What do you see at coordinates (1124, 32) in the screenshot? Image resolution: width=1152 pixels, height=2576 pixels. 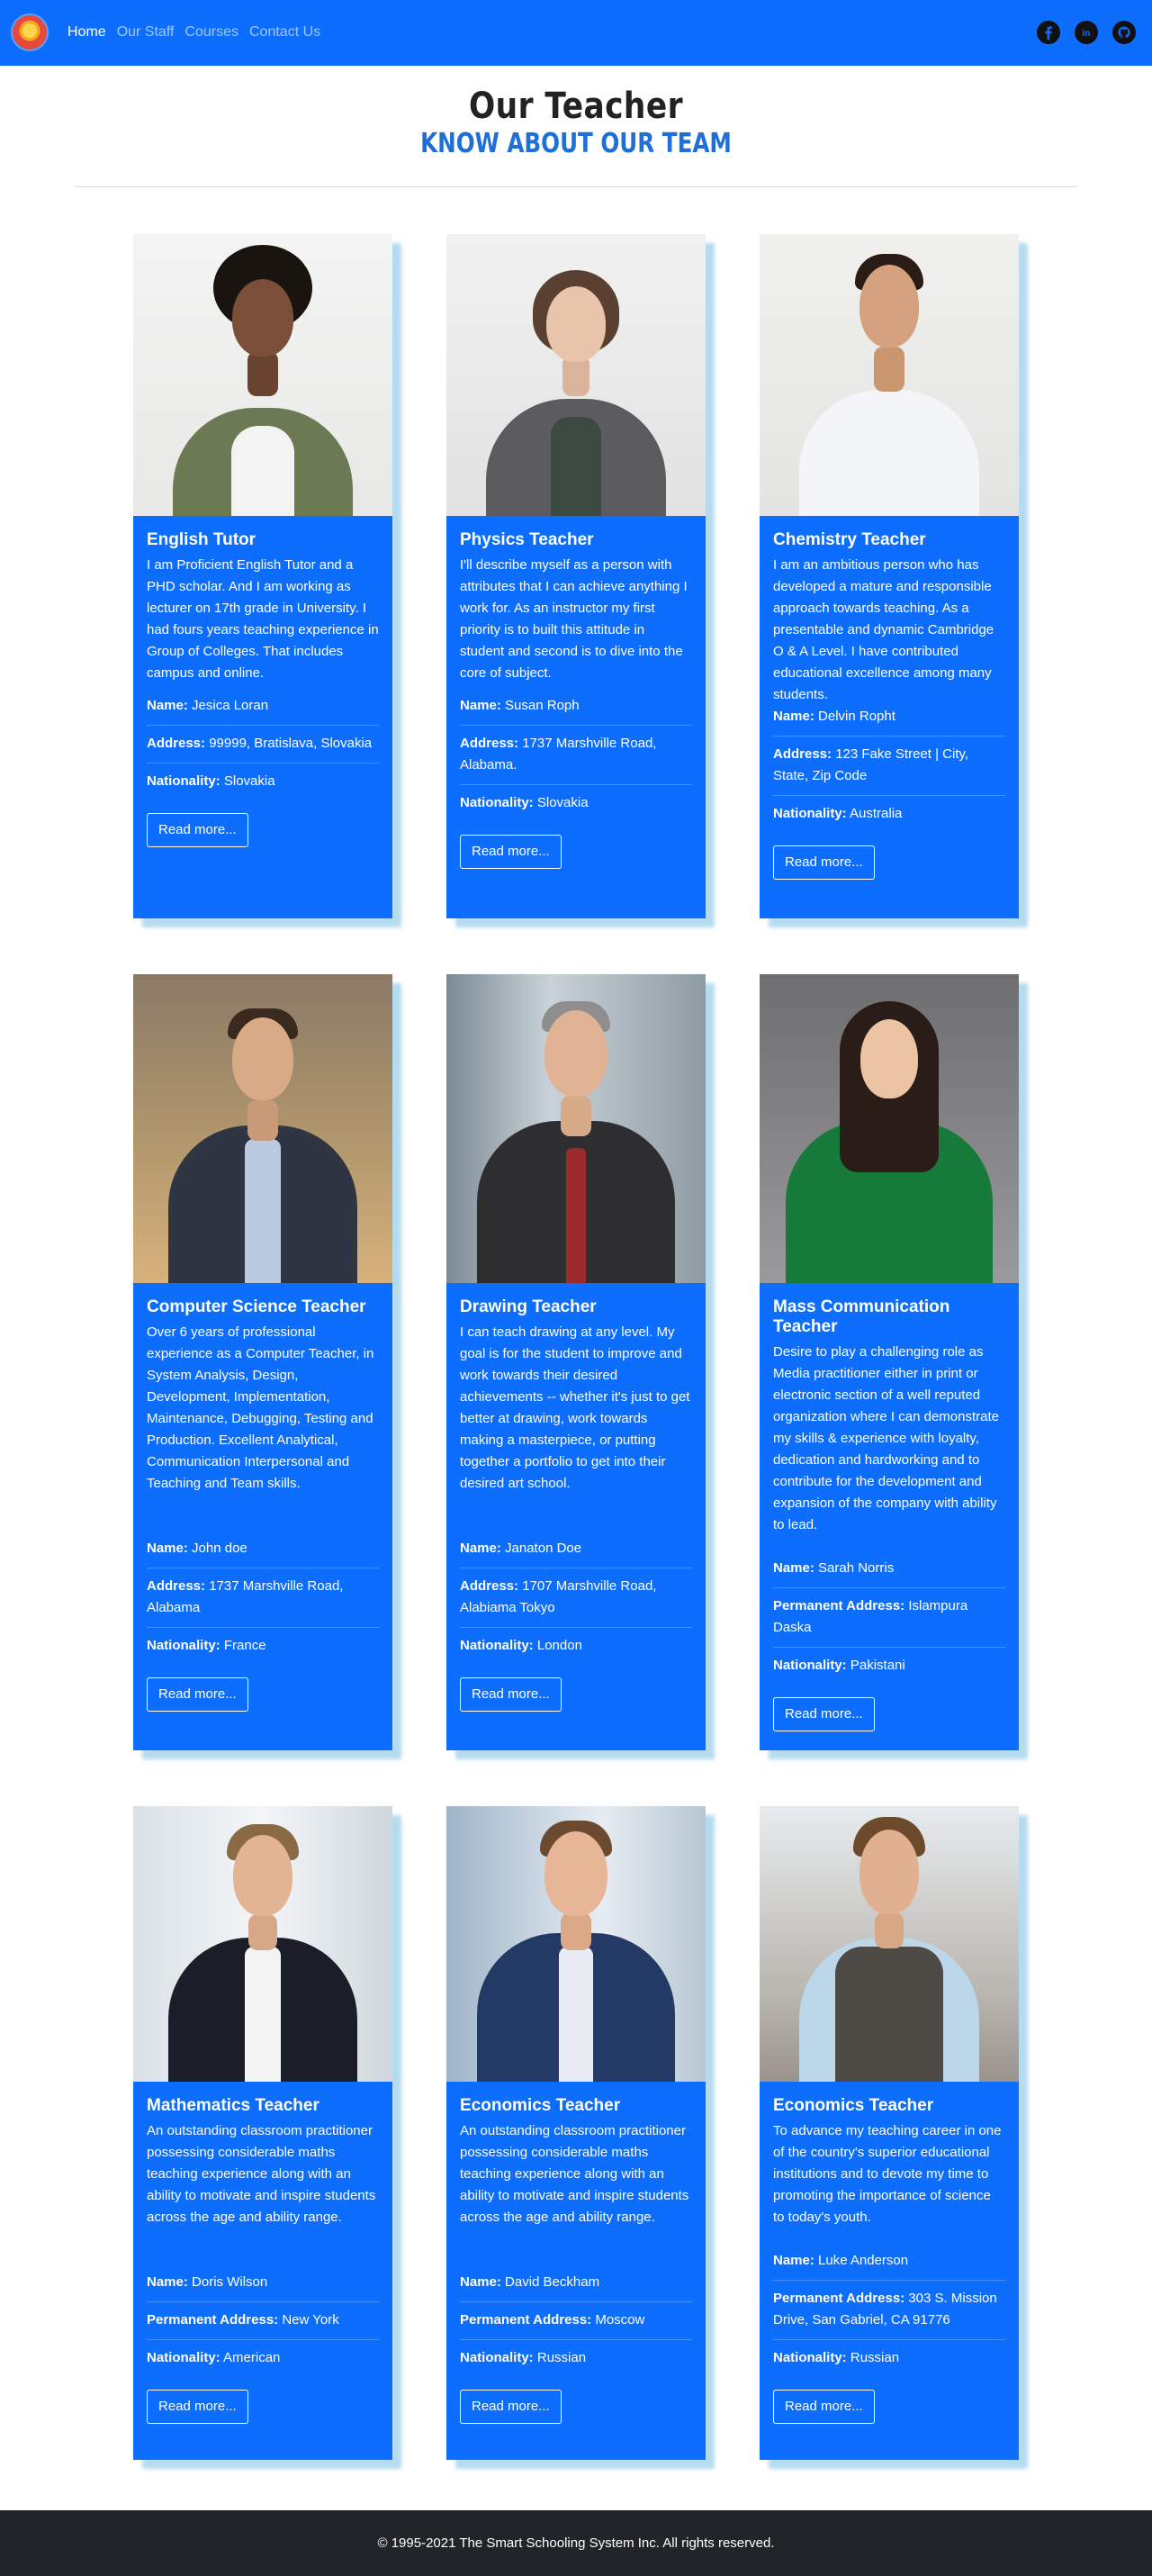 I see `github-icon` at bounding box center [1124, 32].